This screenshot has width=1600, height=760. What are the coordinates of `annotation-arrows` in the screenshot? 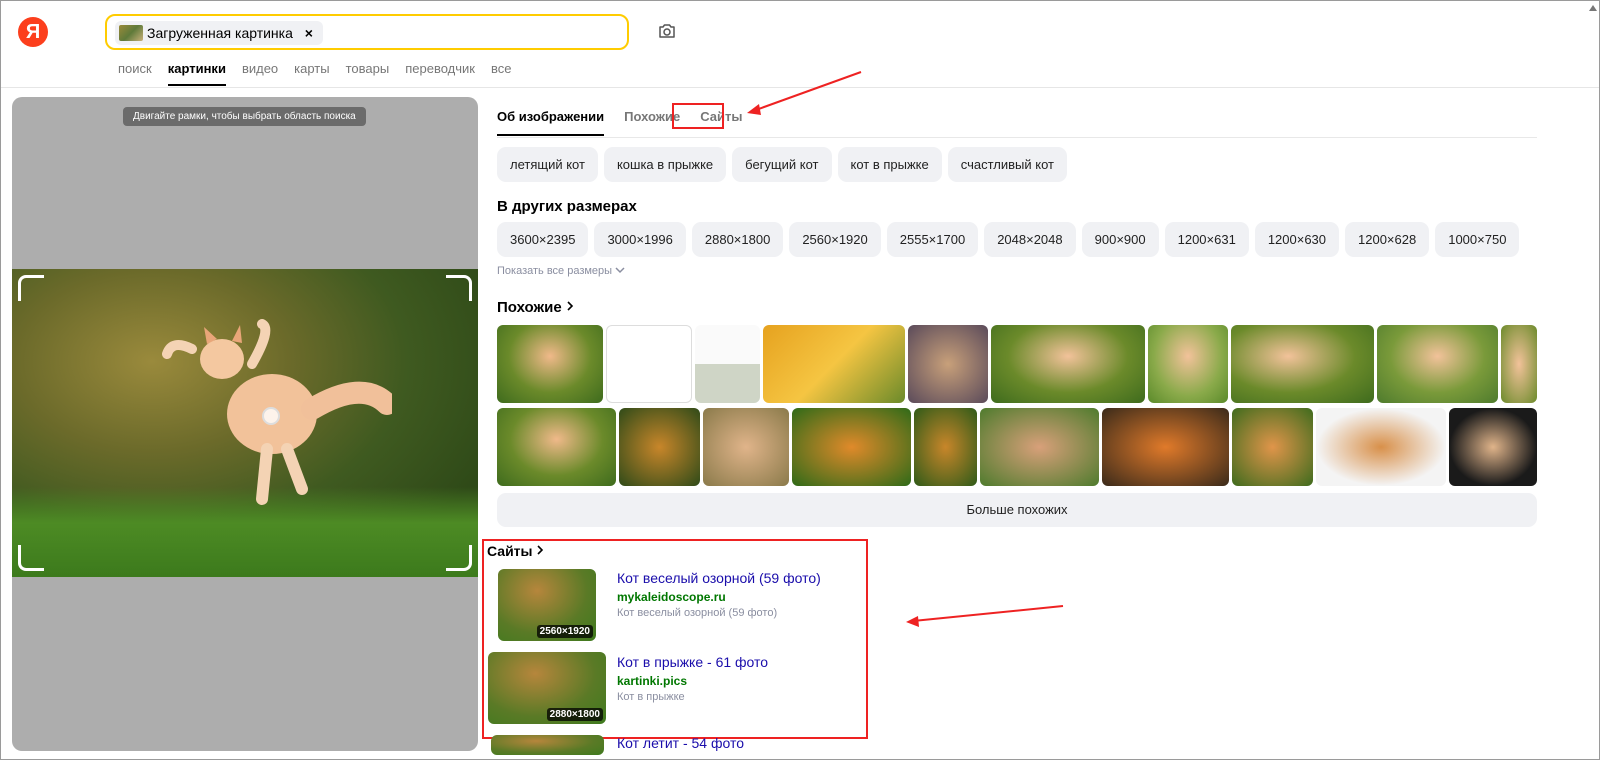 It's located at (905, 349).